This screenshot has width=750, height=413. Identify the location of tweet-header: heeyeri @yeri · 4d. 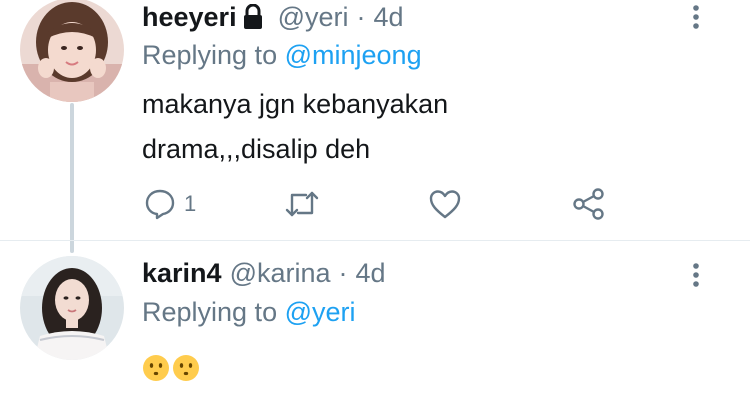
(273, 17).